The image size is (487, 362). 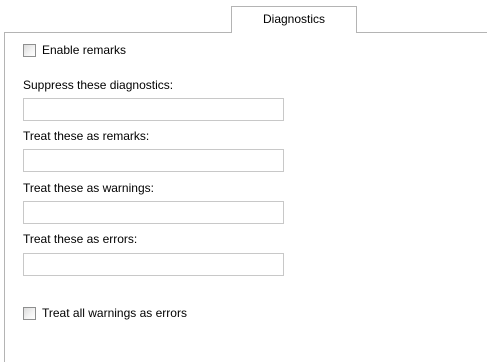 What do you see at coordinates (153, 264) in the screenshot?
I see `treat-as-errors-input` at bounding box center [153, 264].